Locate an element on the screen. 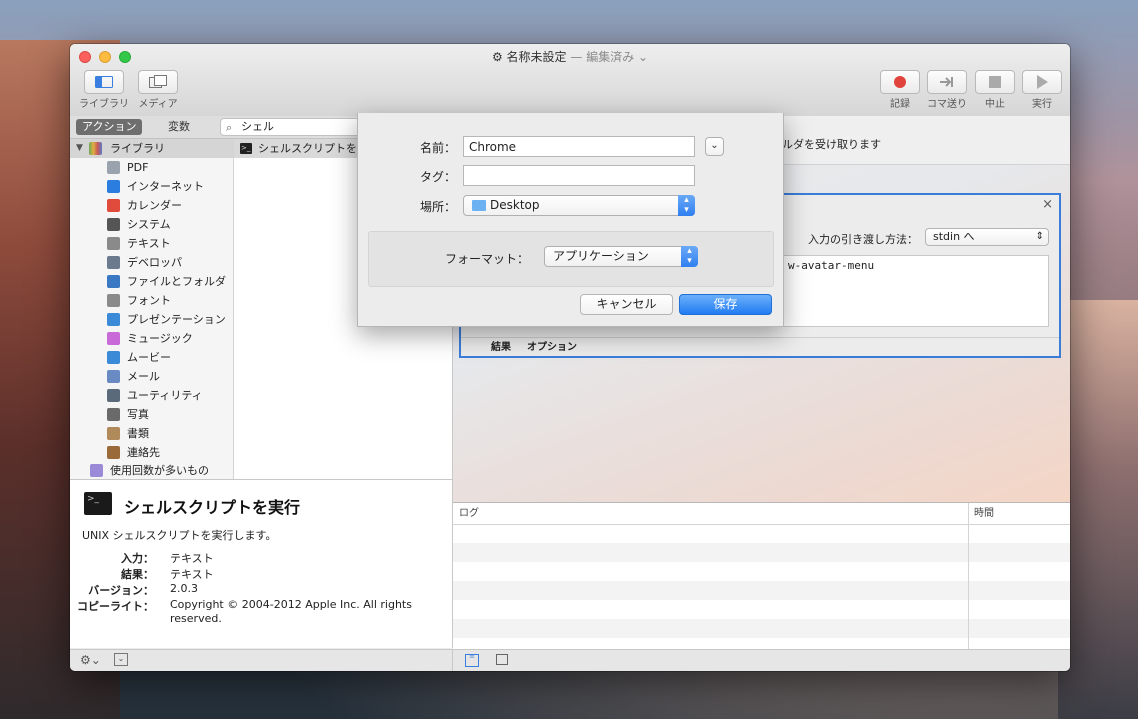  pass-input-label: 入力の引き渡し方法： is located at coordinates (863, 239).